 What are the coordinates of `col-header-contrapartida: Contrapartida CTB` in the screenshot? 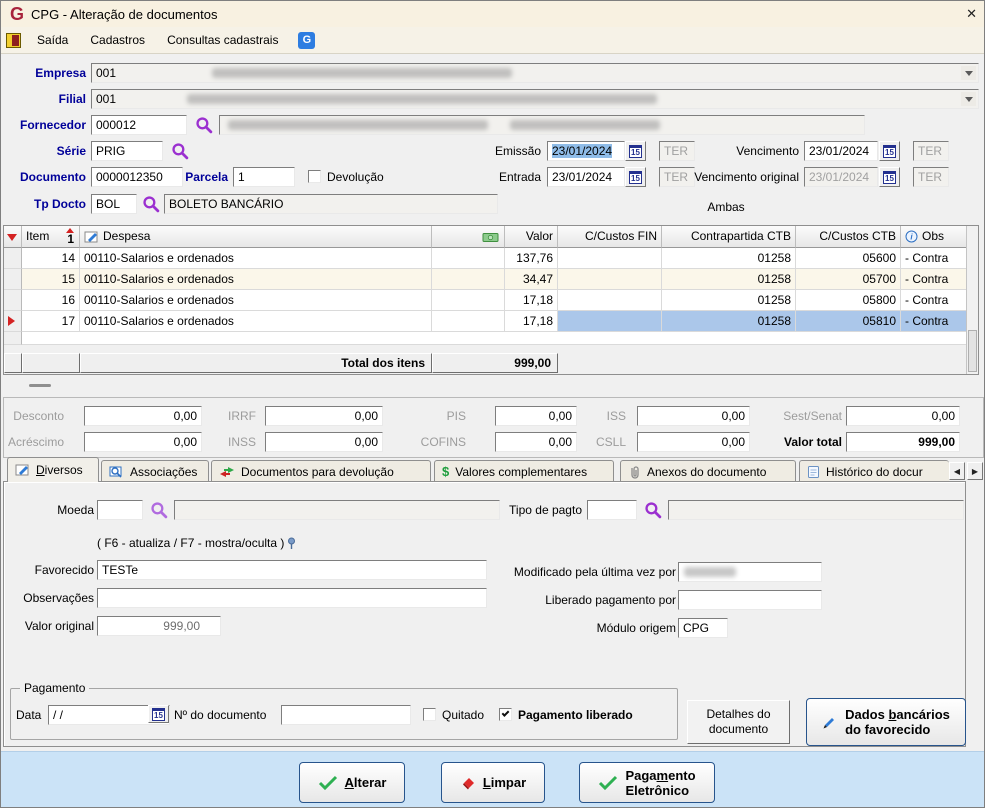 It's located at (729, 237).